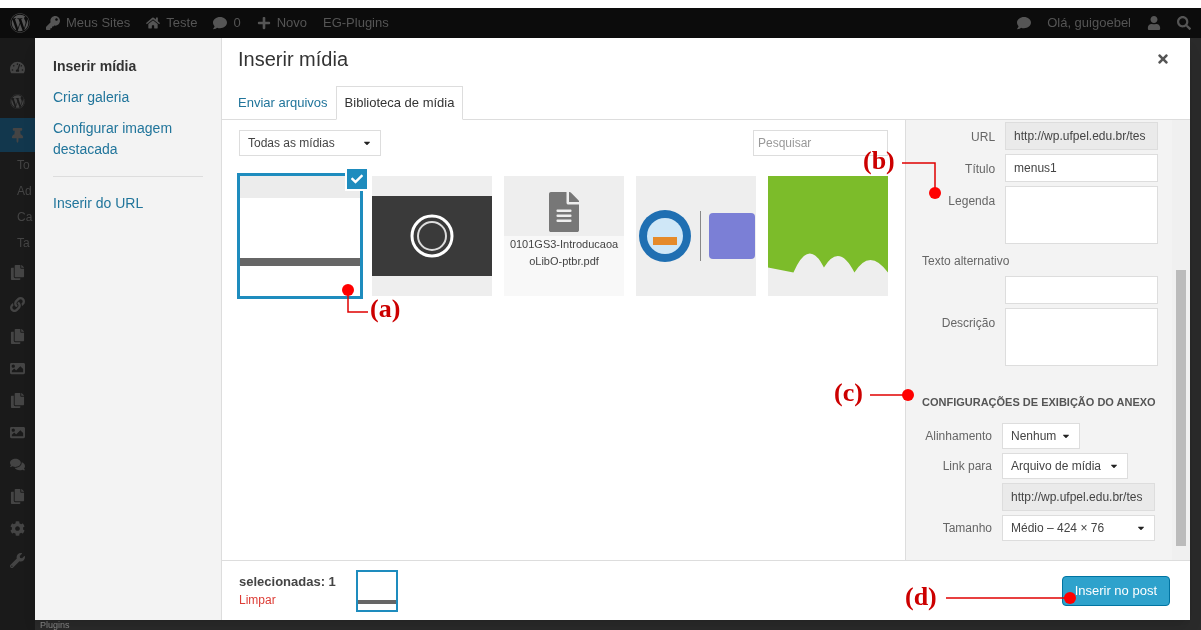 The height and width of the screenshot is (630, 1201). I want to click on field-label: Legenda, so click(971, 201).